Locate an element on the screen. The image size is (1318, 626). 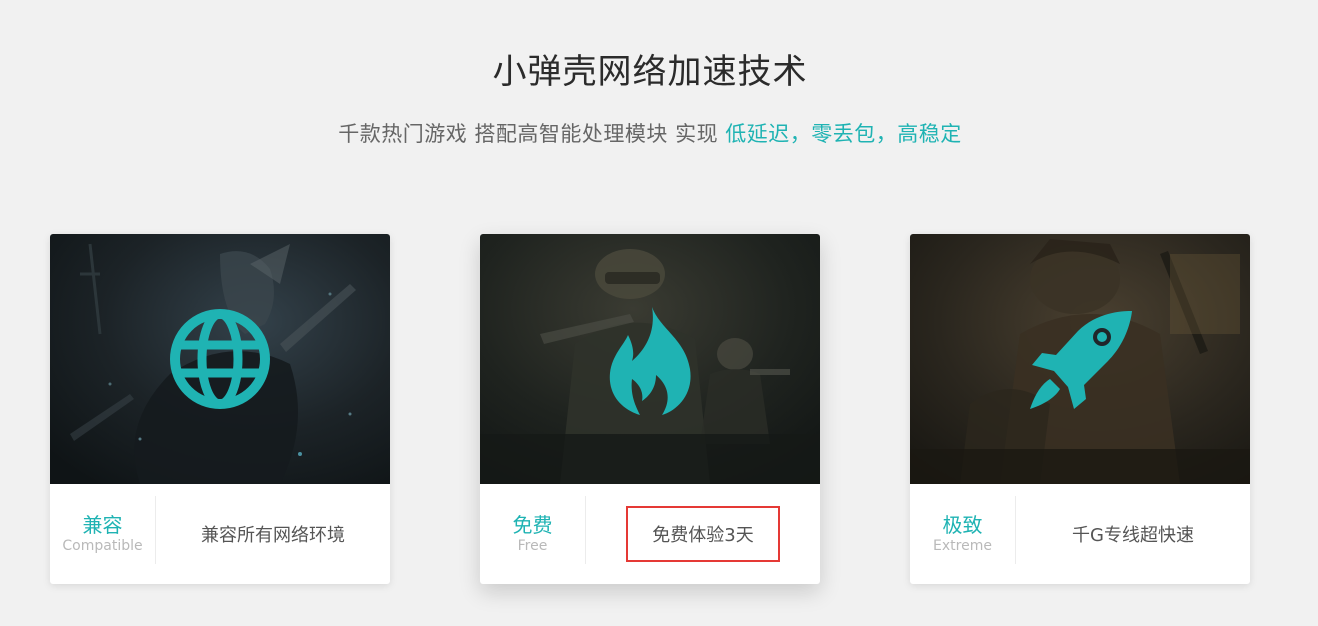
feature-card-extreme: 极致 Extreme 千G专线超快速 is located at coordinates (1080, 409).